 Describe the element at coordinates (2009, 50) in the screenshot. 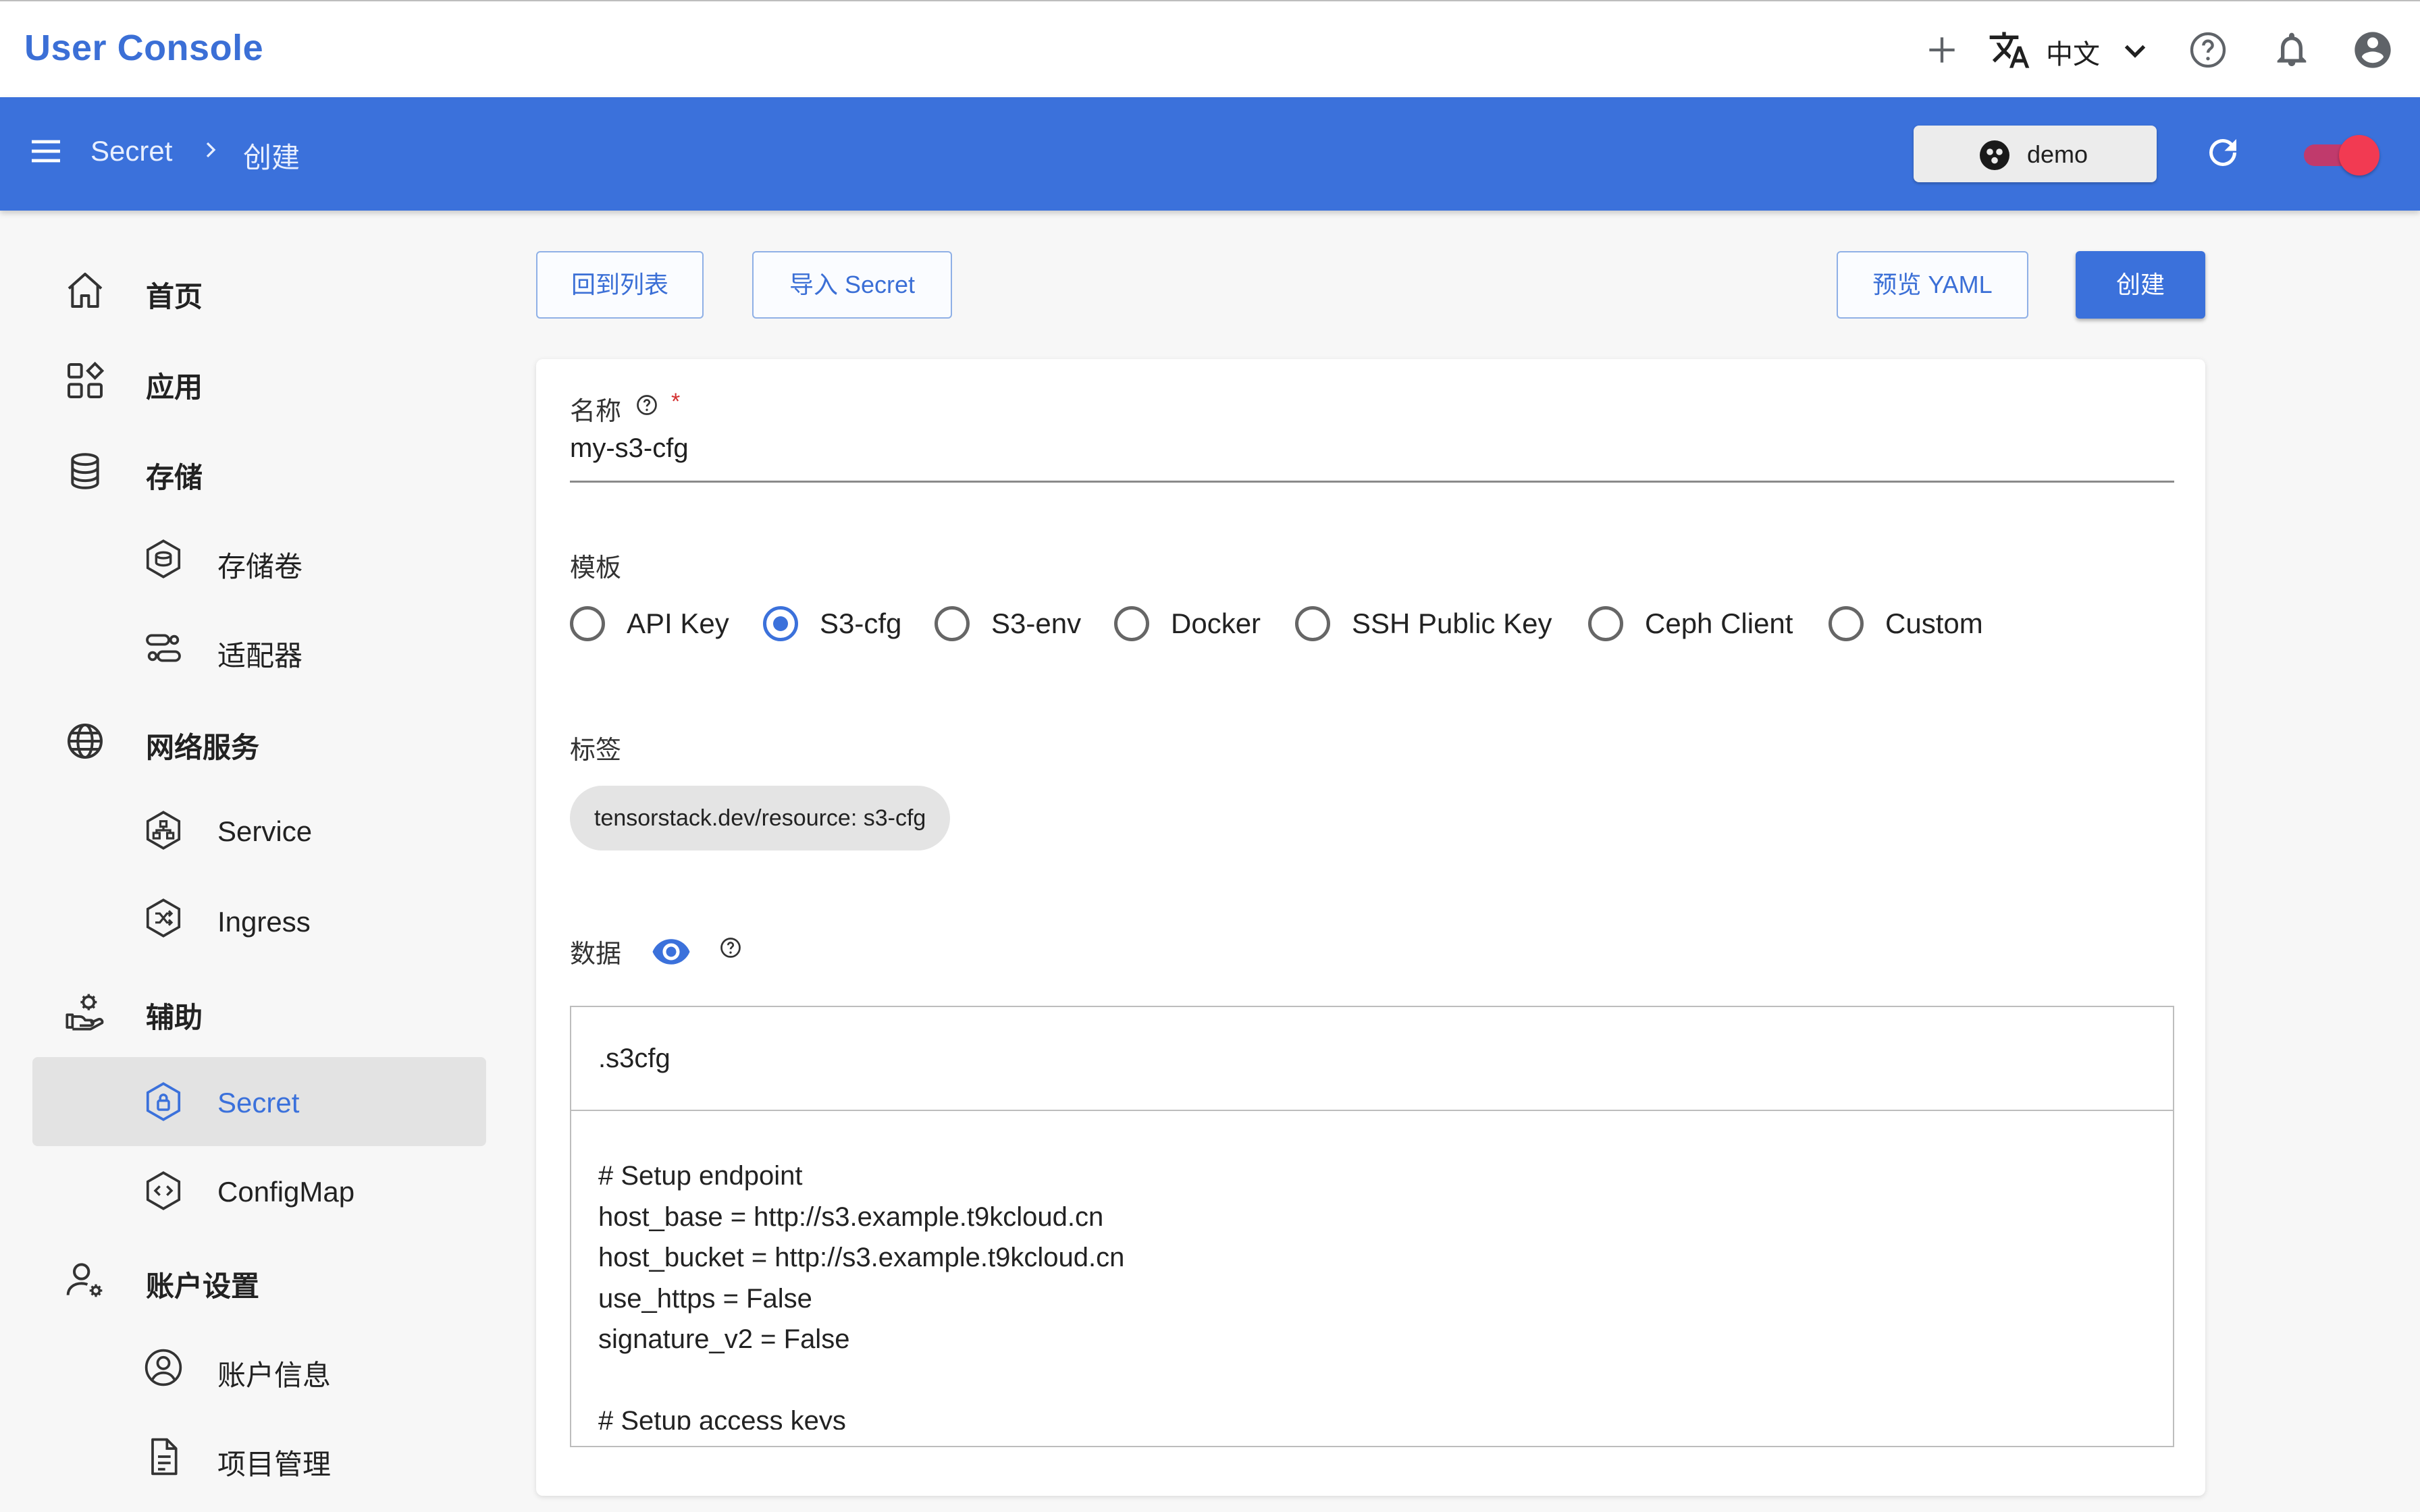

I see `translate-icon` at that location.